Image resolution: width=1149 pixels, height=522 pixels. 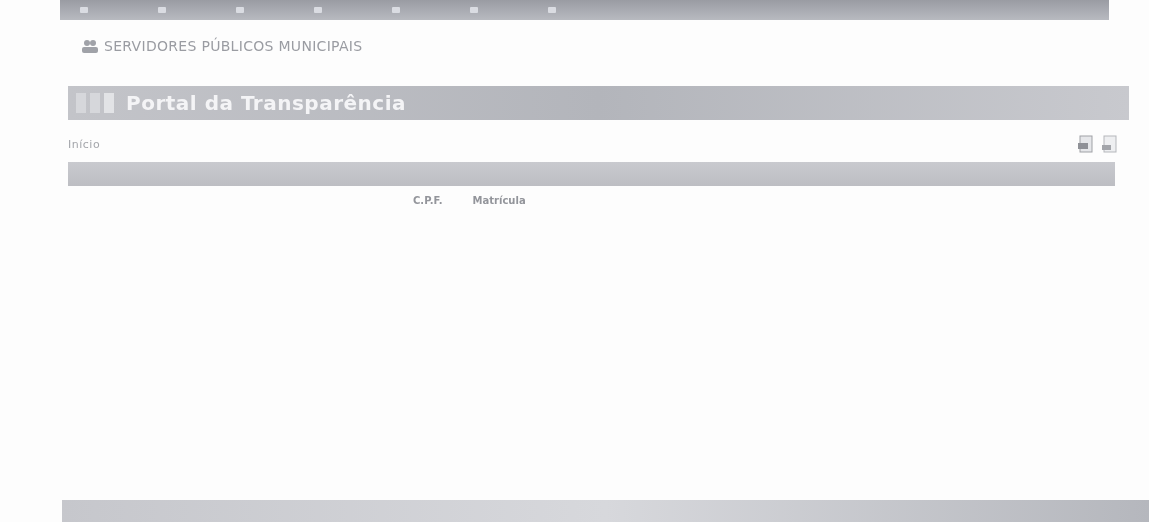 I want to click on column-header: C.P.F., so click(x=428, y=200).